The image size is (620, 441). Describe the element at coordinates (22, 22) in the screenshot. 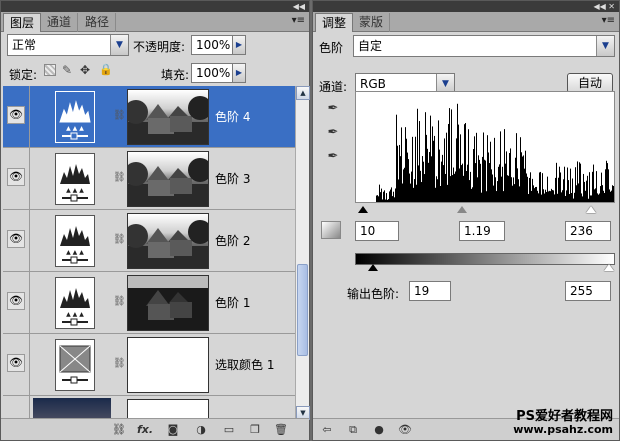

I see `tab-layers: 图层` at that location.